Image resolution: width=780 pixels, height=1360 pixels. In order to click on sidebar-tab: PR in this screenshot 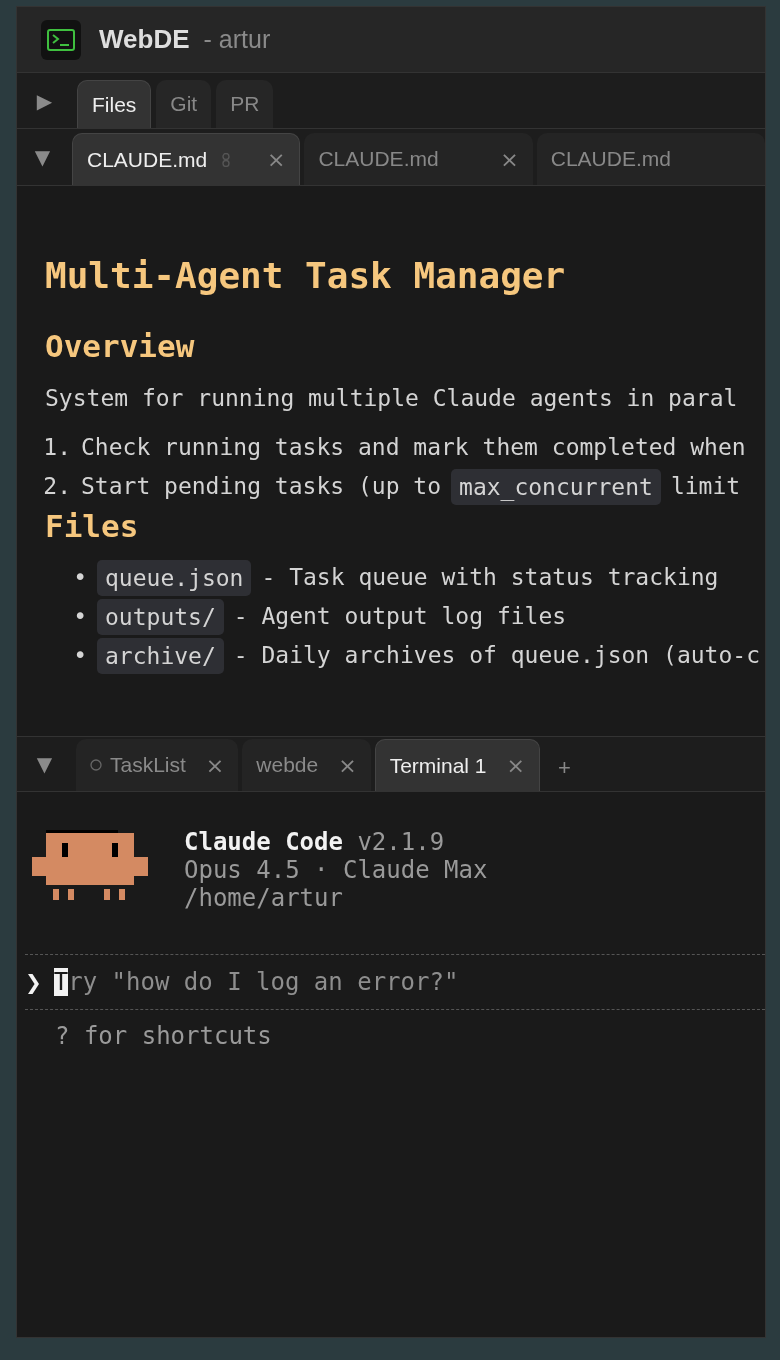, I will do `click(245, 104)`.